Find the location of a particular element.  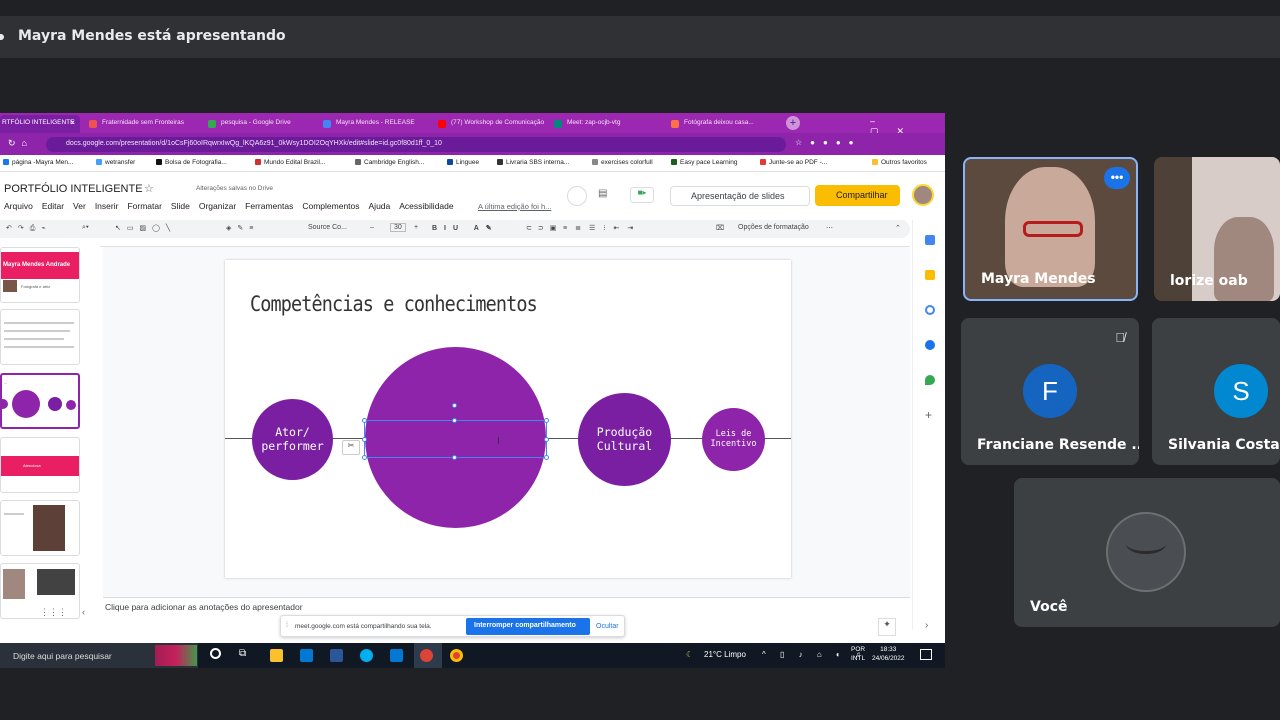

explore-icon: ✦ is located at coordinates (887, 627).